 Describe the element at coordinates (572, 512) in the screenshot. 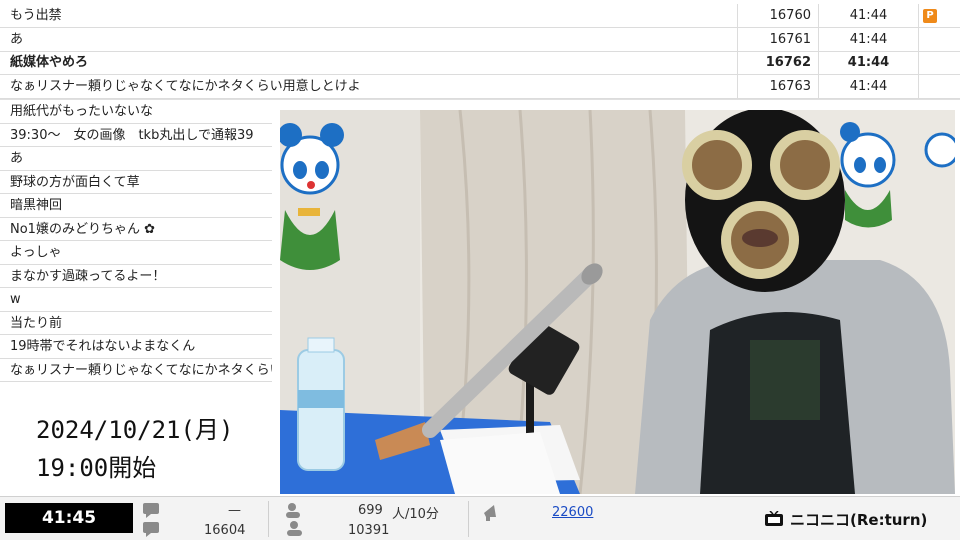

I see `nicoad-points-link: 22600` at that location.